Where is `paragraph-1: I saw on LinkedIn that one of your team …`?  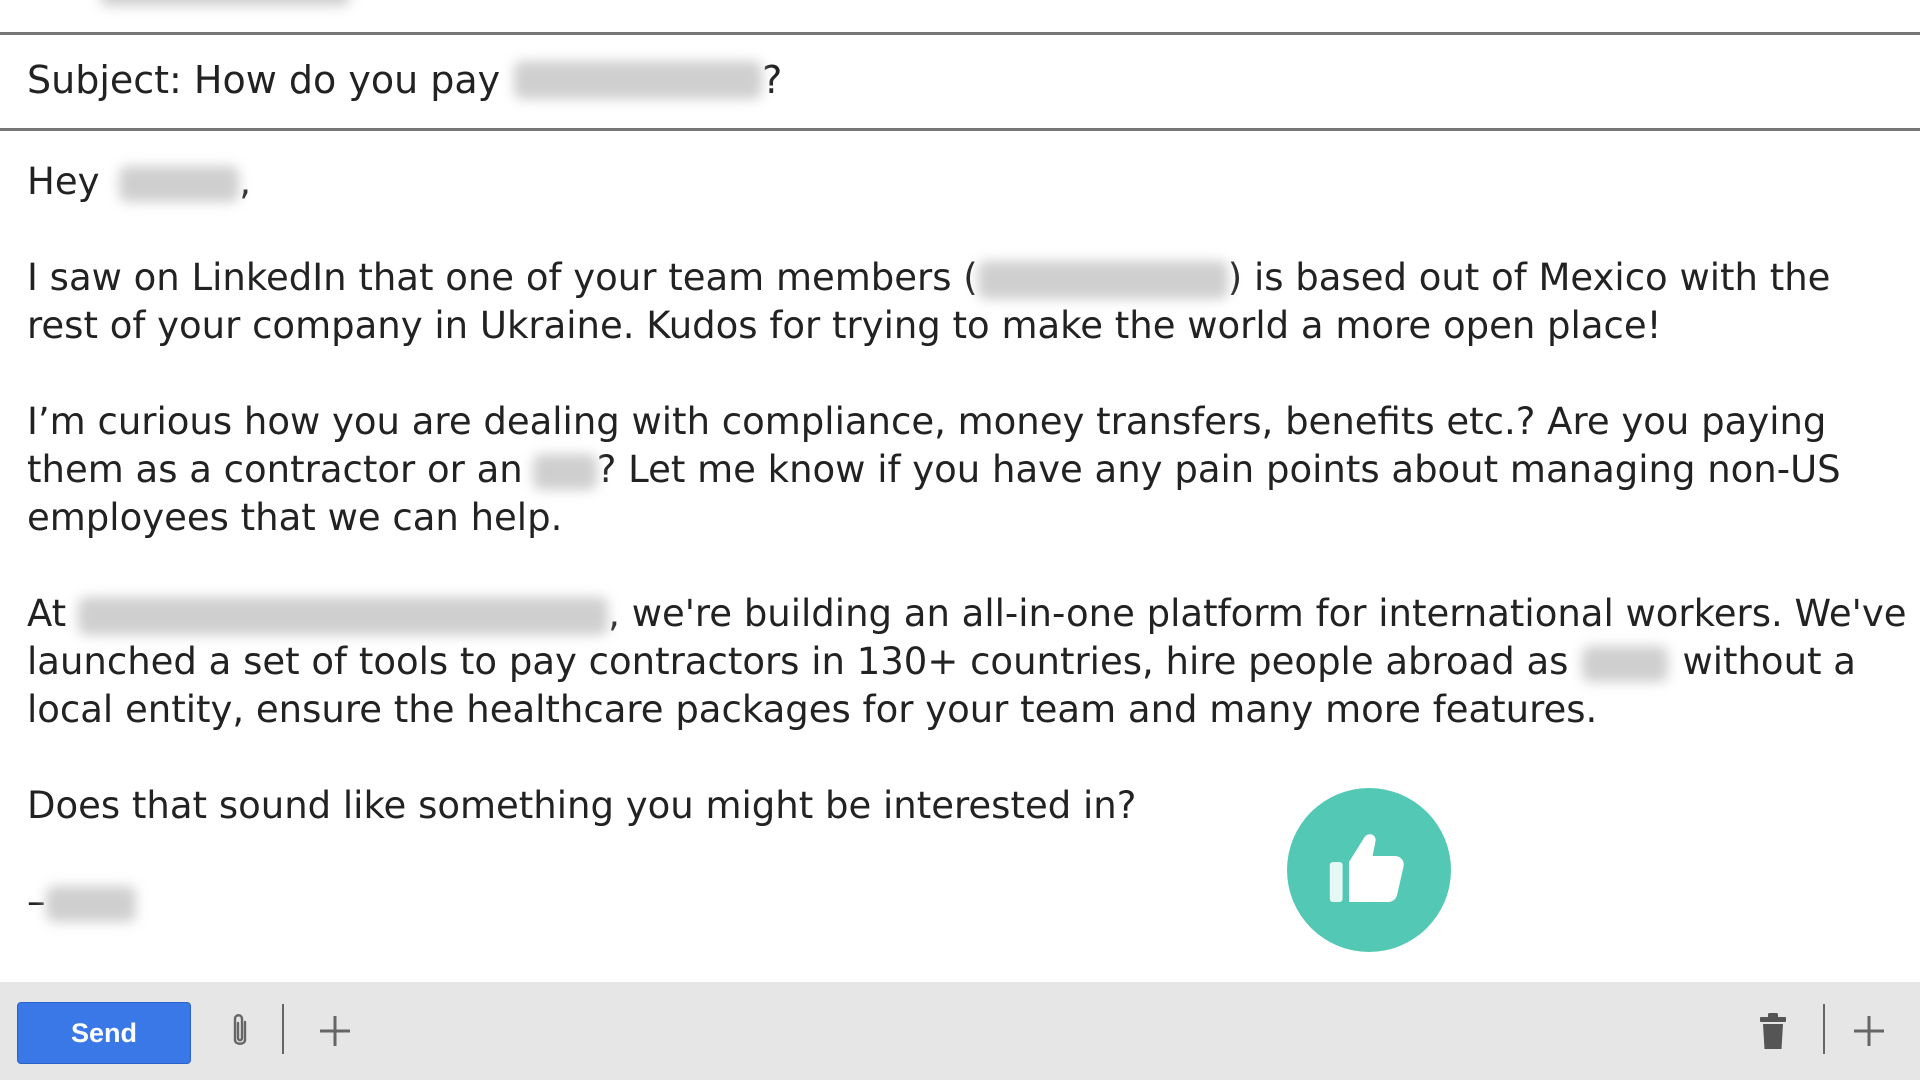
paragraph-1: I saw on LinkedIn that one of your team … is located at coordinates (960, 302).